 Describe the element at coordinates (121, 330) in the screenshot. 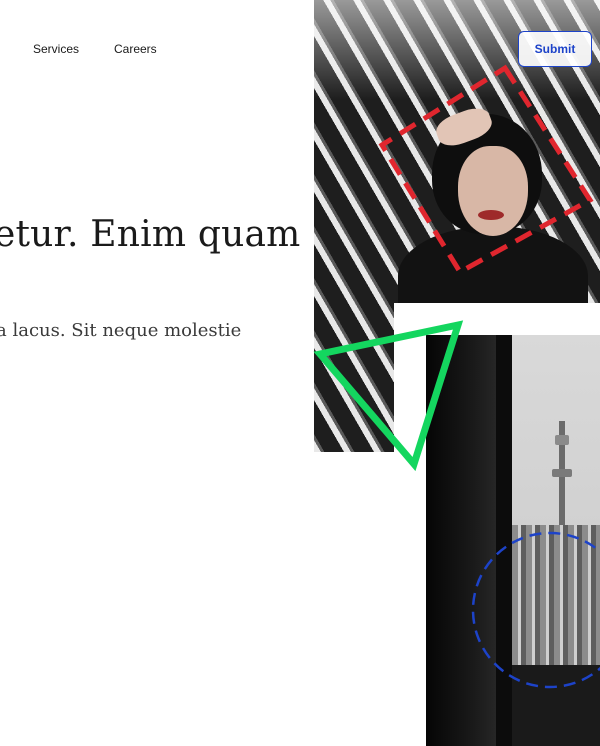

I see `hero-subtext: a lacus. Sit neque molestie` at that location.